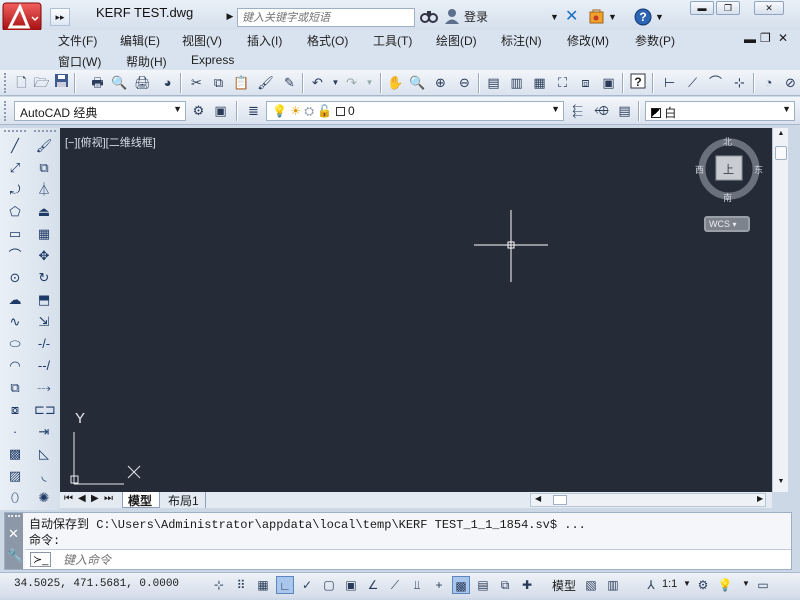  Describe the element at coordinates (783, 38) in the screenshot. I see `doc-close-icon: ✕` at that location.